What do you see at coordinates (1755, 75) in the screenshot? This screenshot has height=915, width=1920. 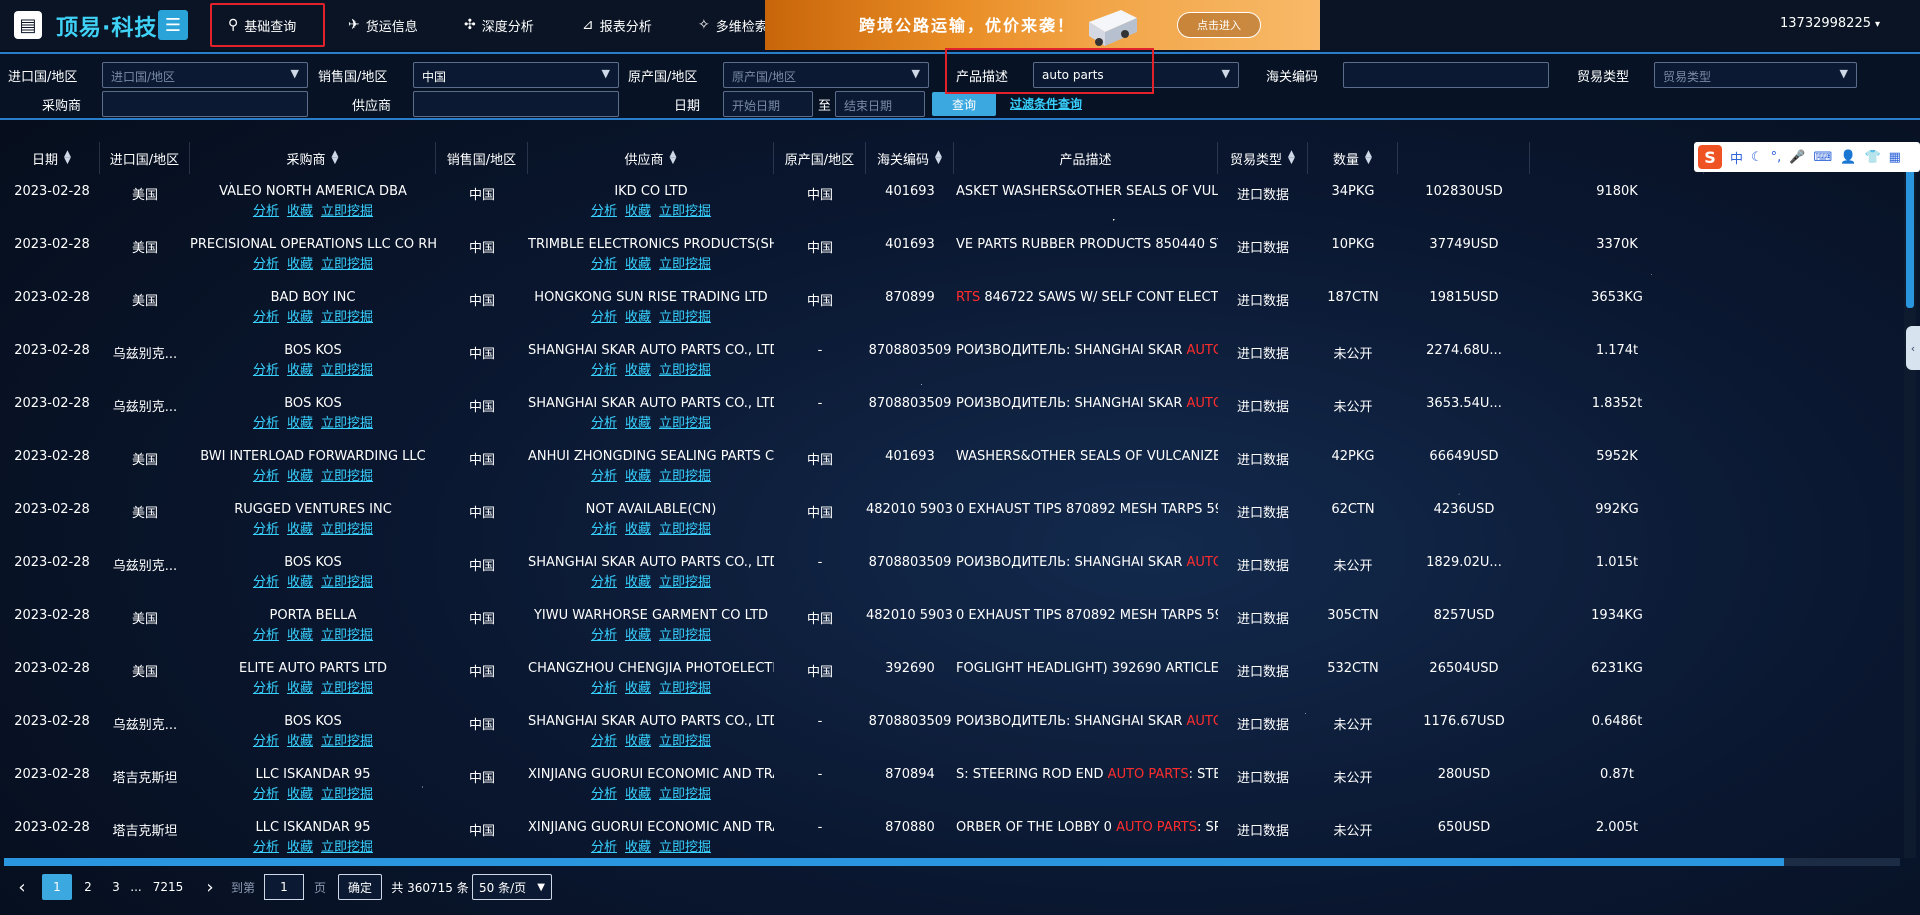 I see `trade-type-select: 贸易类型 ▼` at bounding box center [1755, 75].